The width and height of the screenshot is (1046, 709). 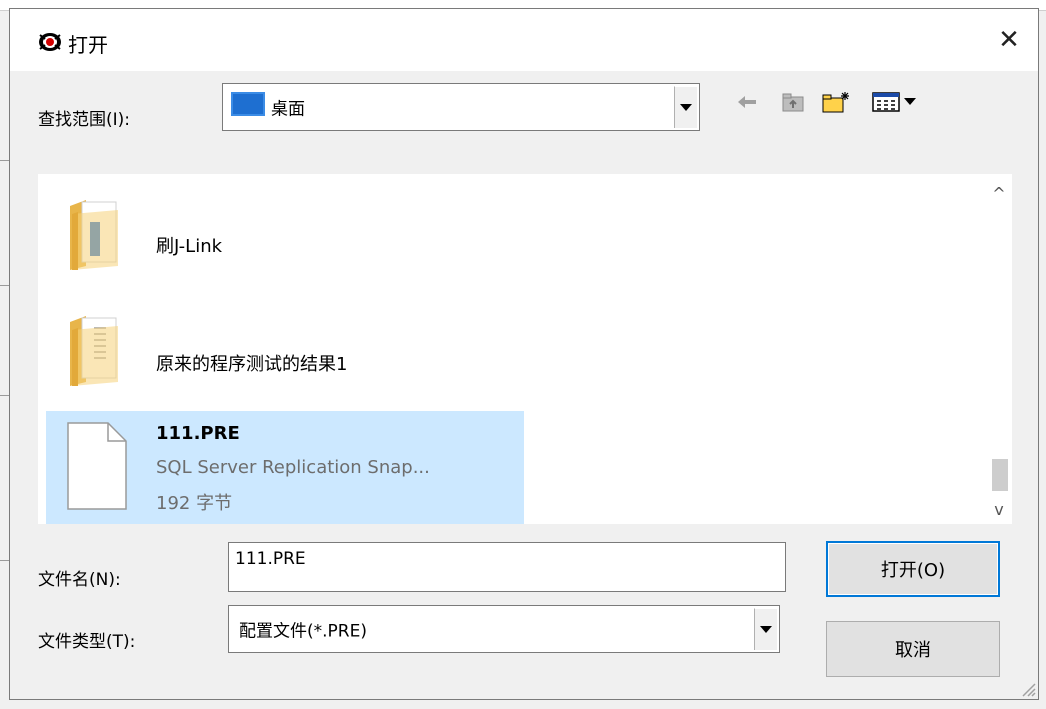 What do you see at coordinates (270, 559) in the screenshot?
I see `filename-value: 111.PRE` at bounding box center [270, 559].